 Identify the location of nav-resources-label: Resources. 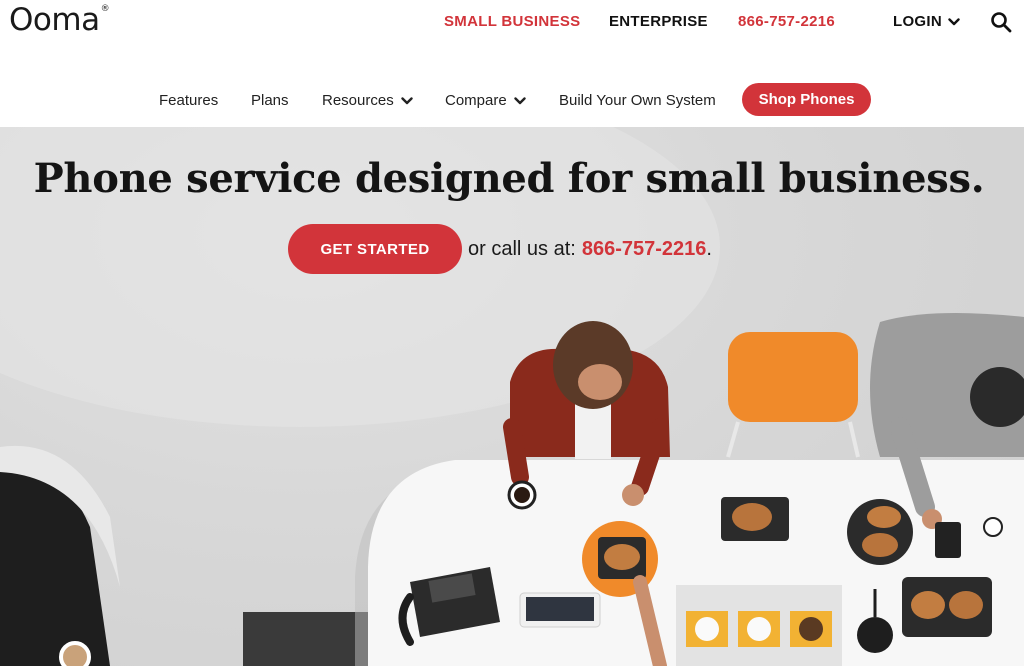
(358, 100).